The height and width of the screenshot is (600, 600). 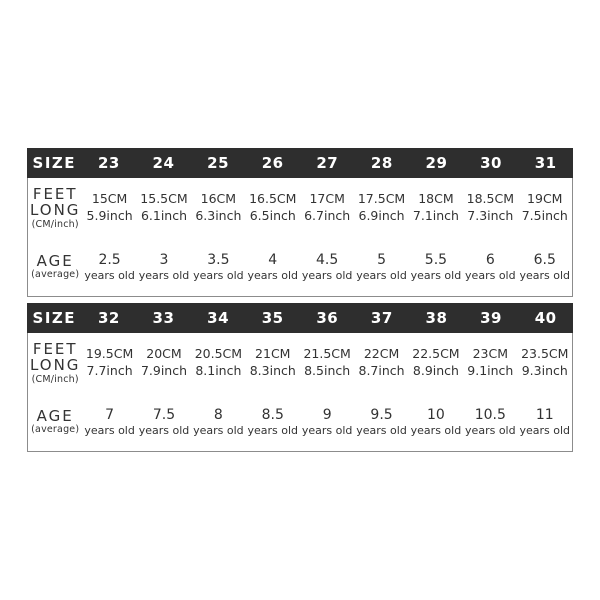 I want to click on age-unit-27: years old, so click(x=327, y=275).